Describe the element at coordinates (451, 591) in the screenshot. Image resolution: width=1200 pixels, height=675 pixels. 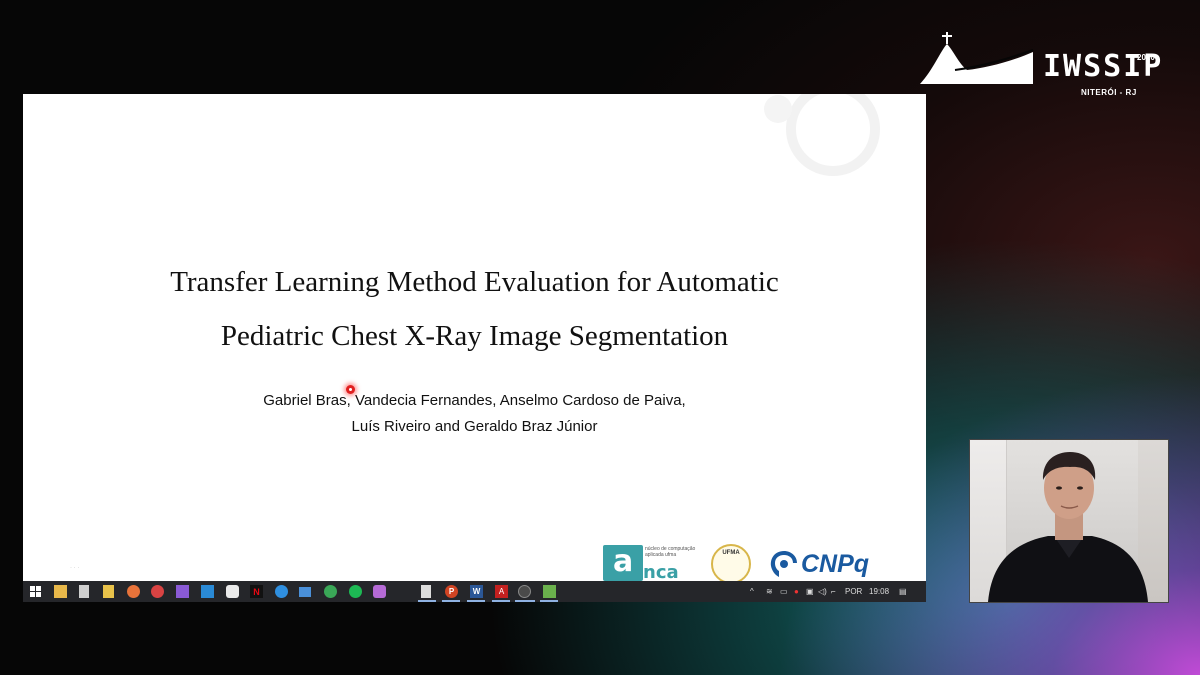
I see `powerpoint-icon: P` at that location.